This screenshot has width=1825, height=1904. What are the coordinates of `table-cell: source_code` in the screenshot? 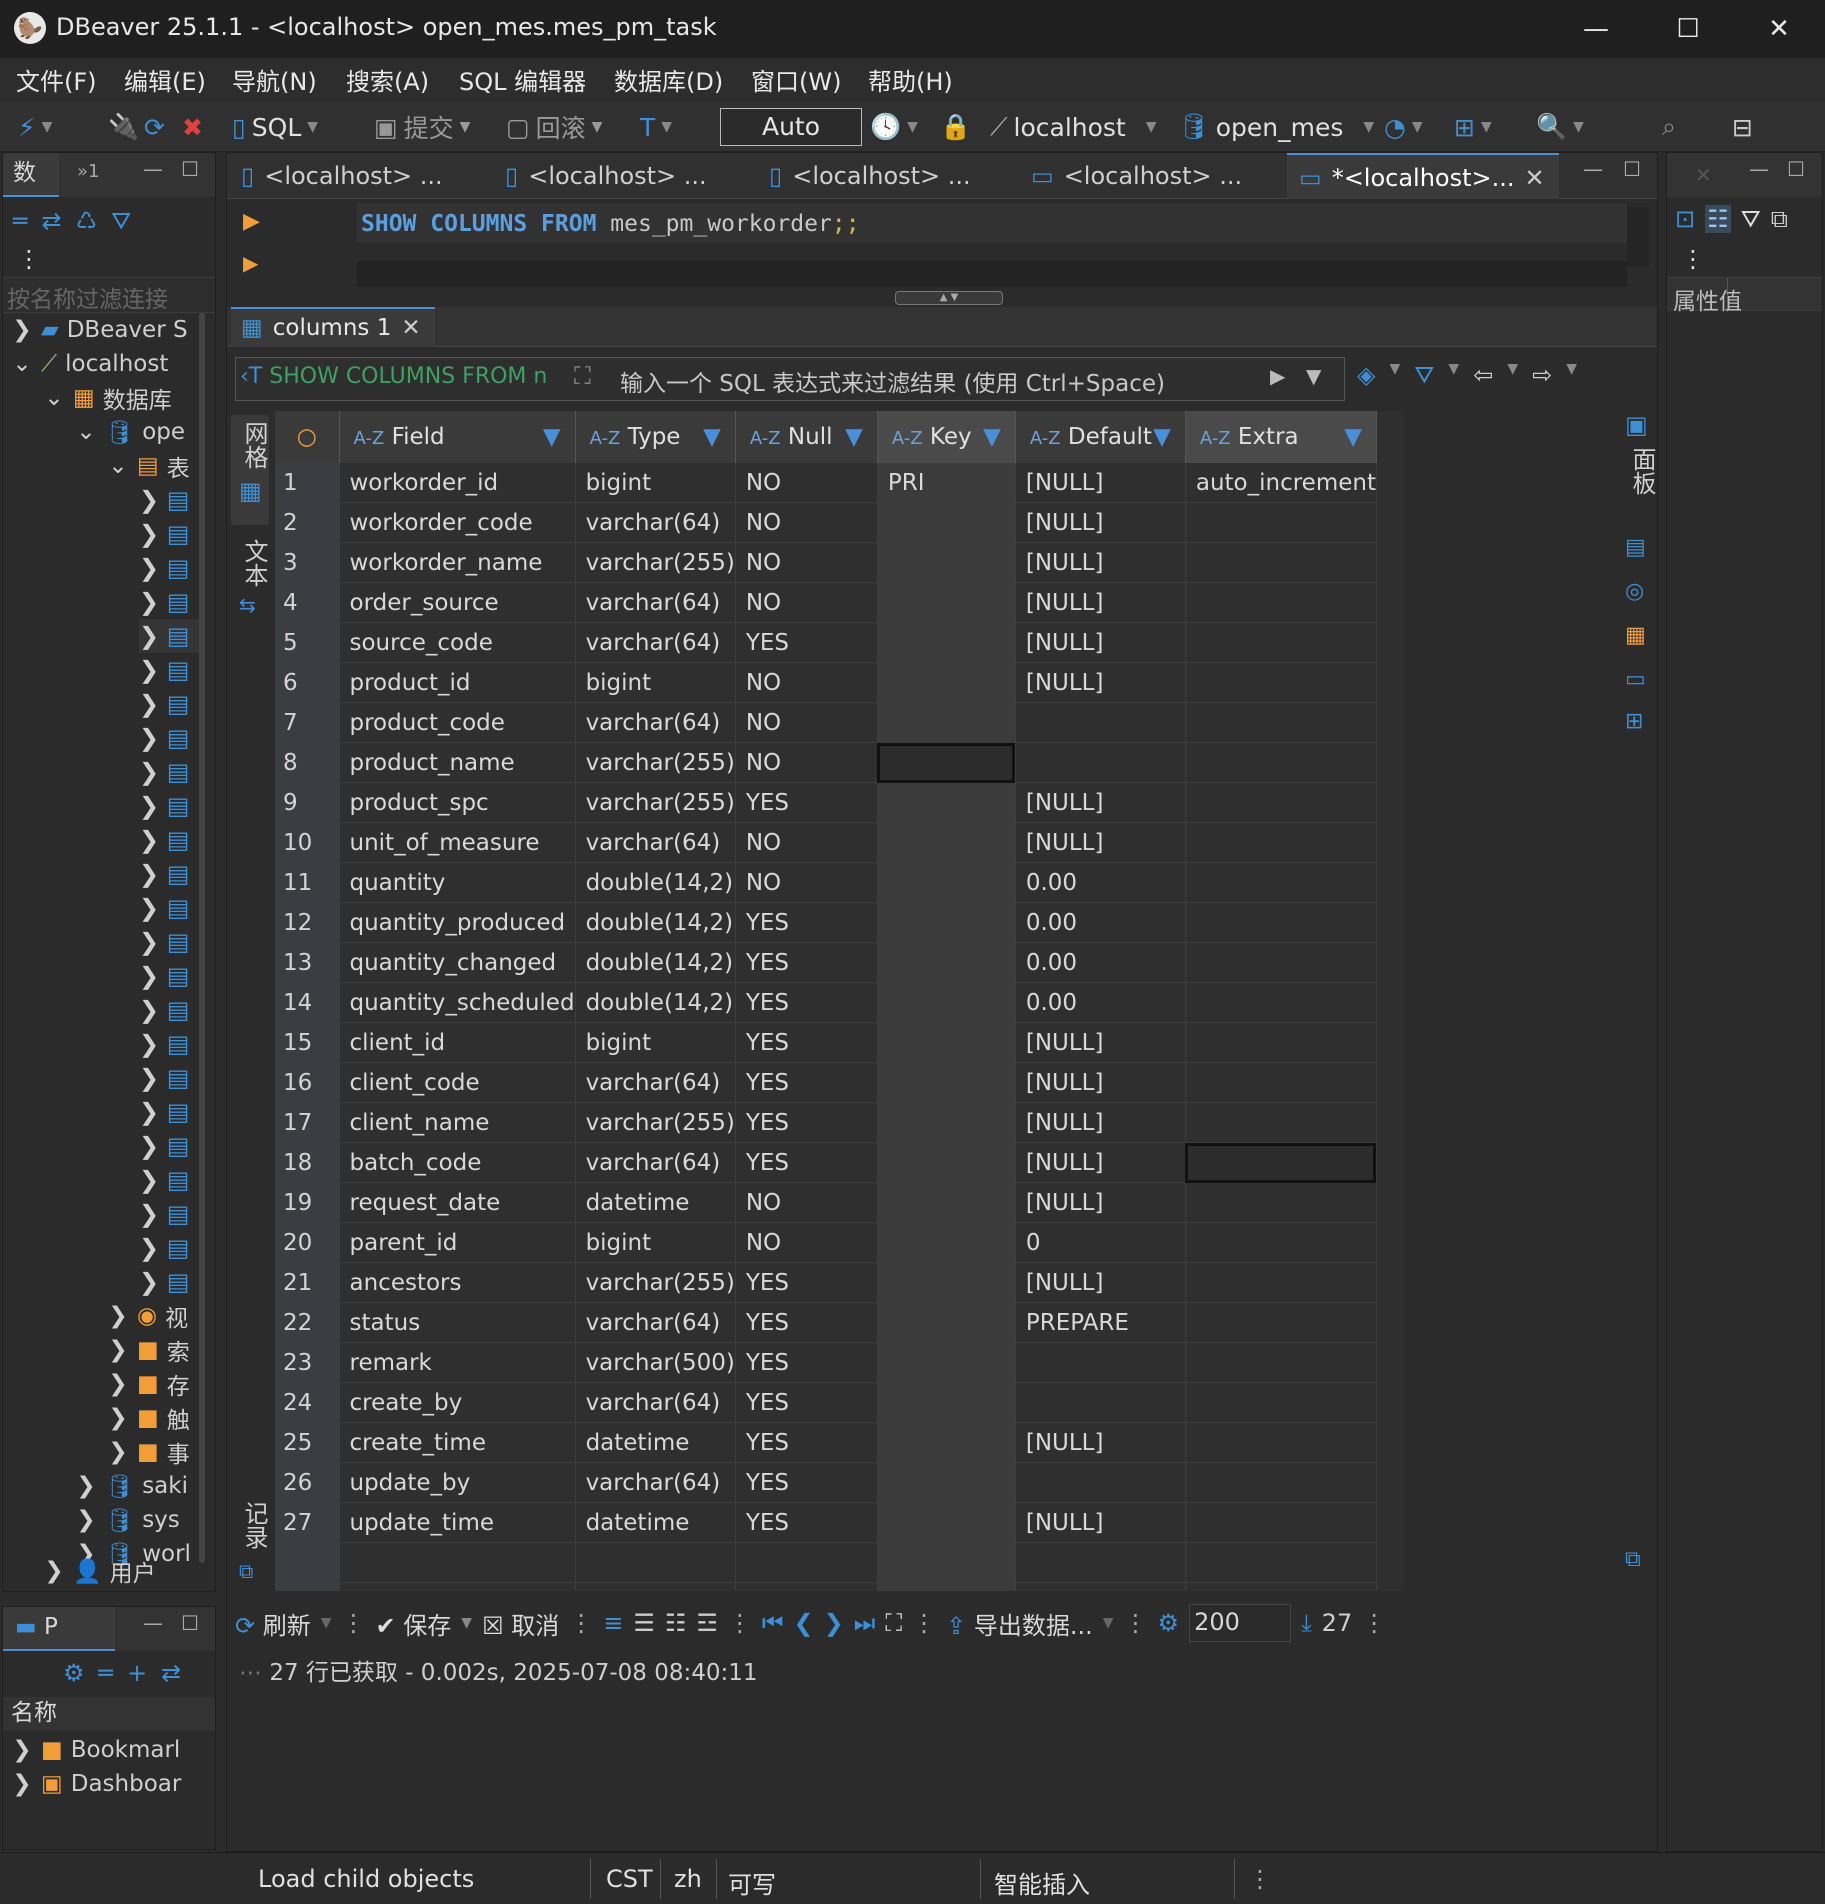 It's located at (457, 642).